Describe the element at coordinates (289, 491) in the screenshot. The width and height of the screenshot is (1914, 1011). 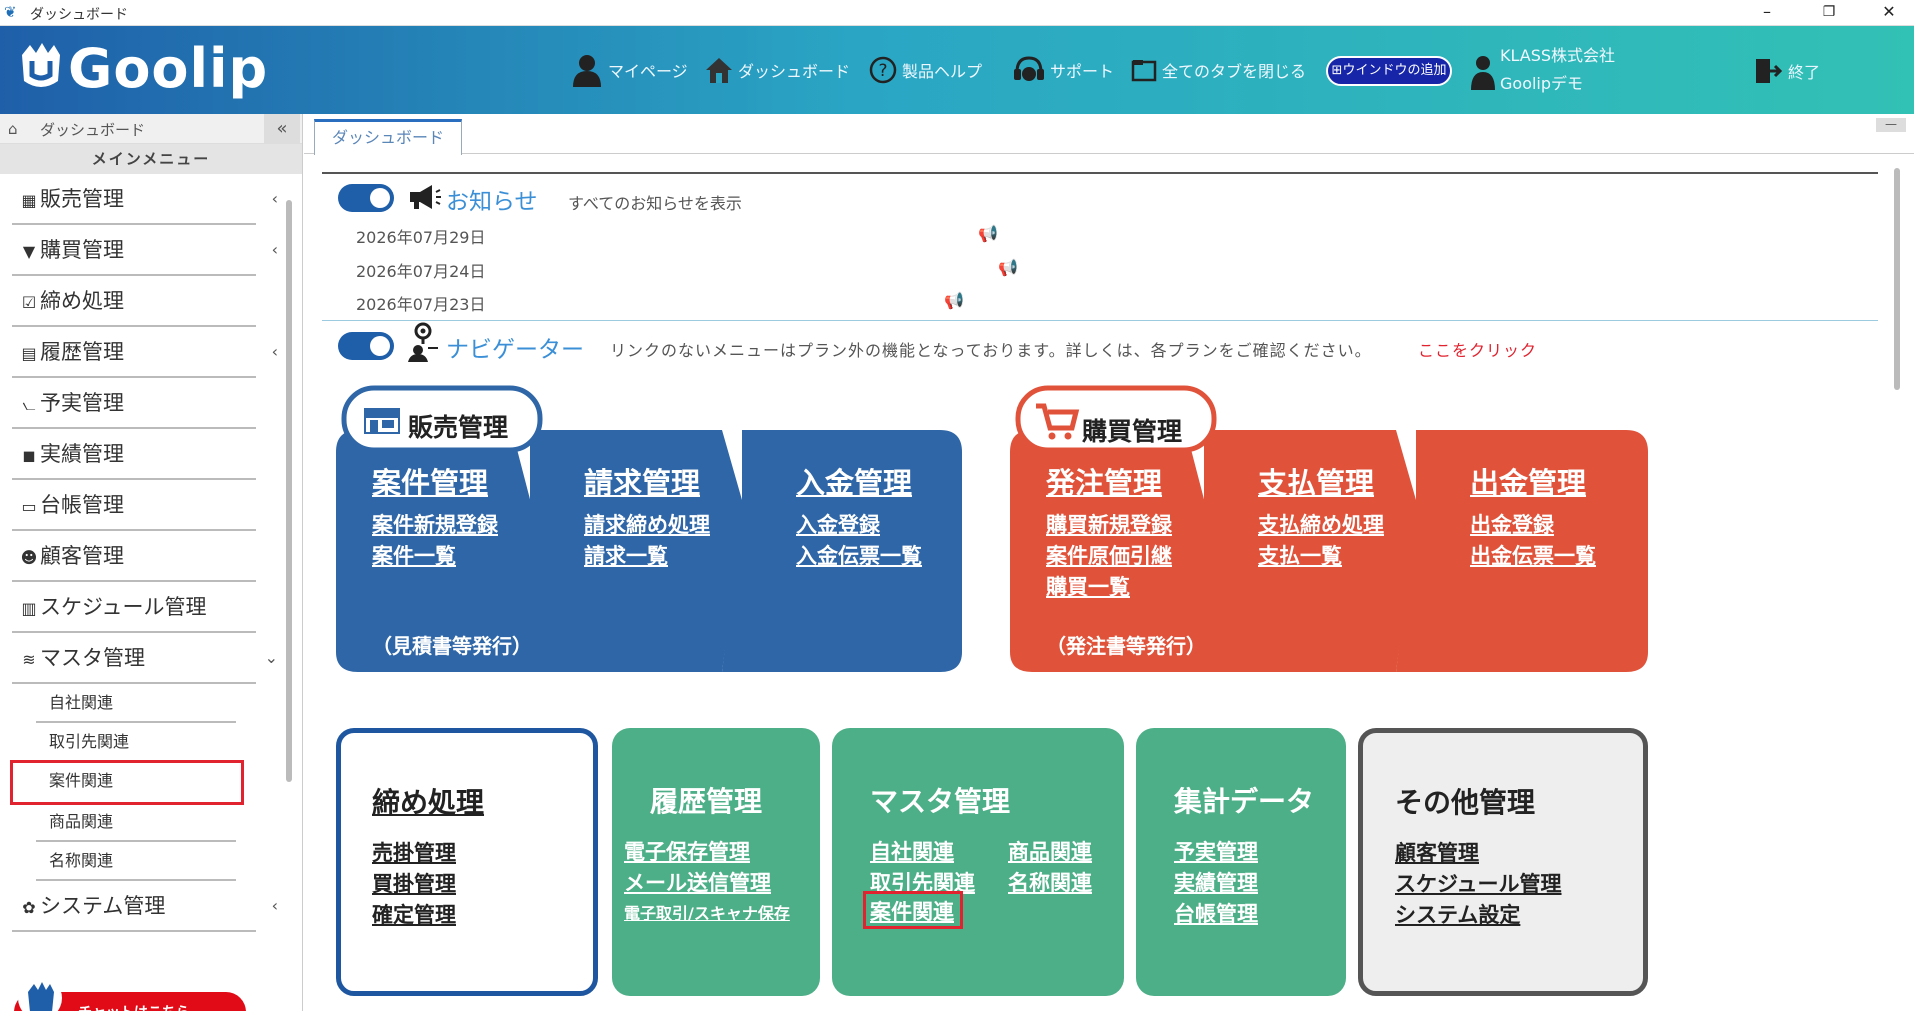
I see `sidebar-scrollbar-thumb` at that location.